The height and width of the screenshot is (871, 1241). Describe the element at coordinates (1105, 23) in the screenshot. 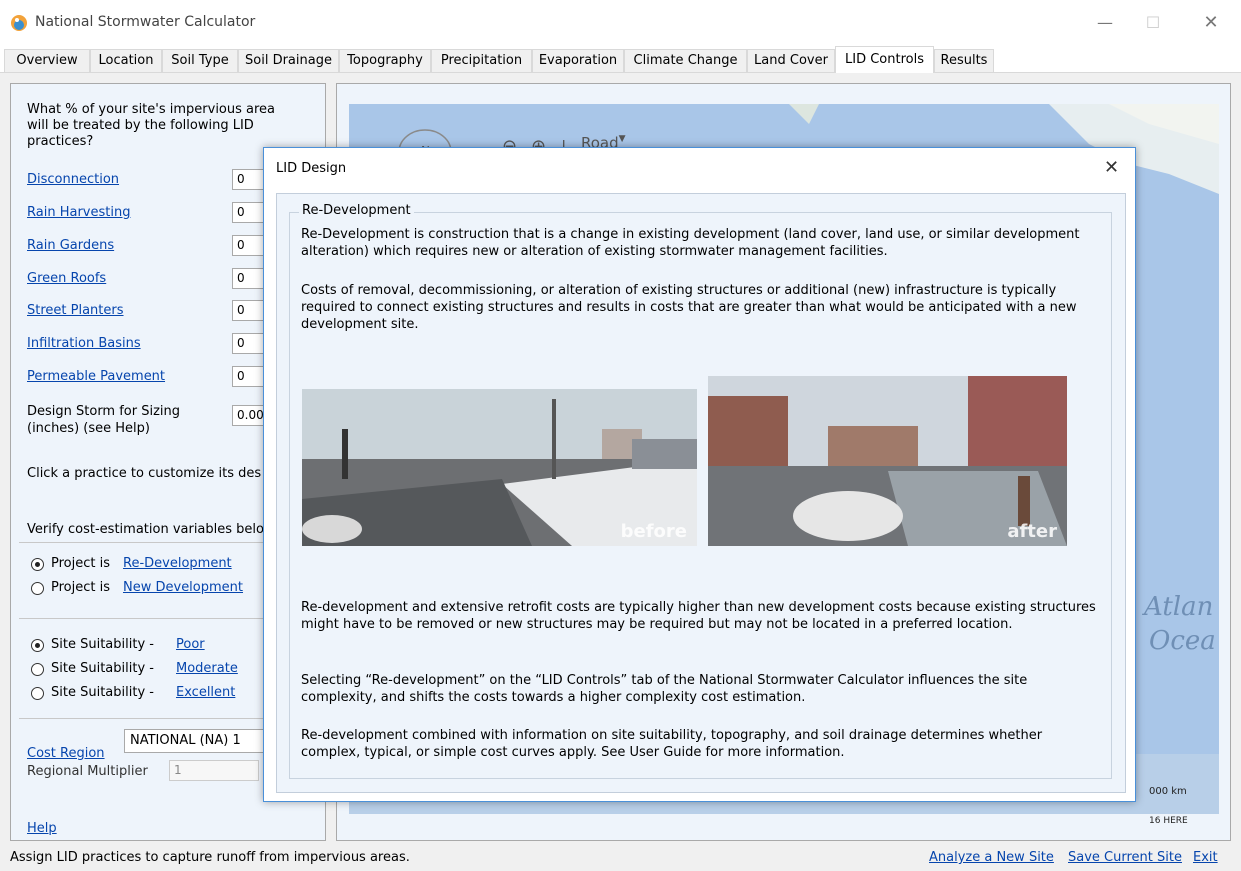

I see `minimize-button: —` at that location.